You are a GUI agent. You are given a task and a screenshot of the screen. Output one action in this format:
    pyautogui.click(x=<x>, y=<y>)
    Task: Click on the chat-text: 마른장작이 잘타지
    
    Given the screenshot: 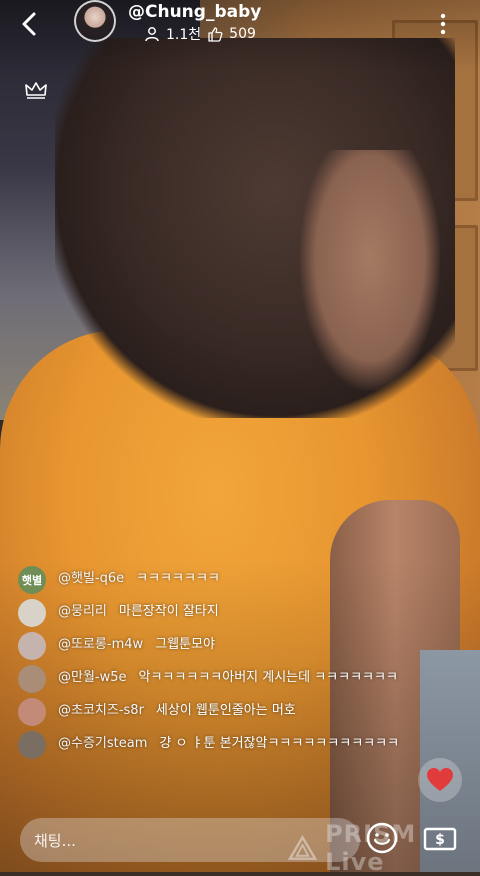 What is the action you would take?
    pyautogui.click(x=168, y=611)
    